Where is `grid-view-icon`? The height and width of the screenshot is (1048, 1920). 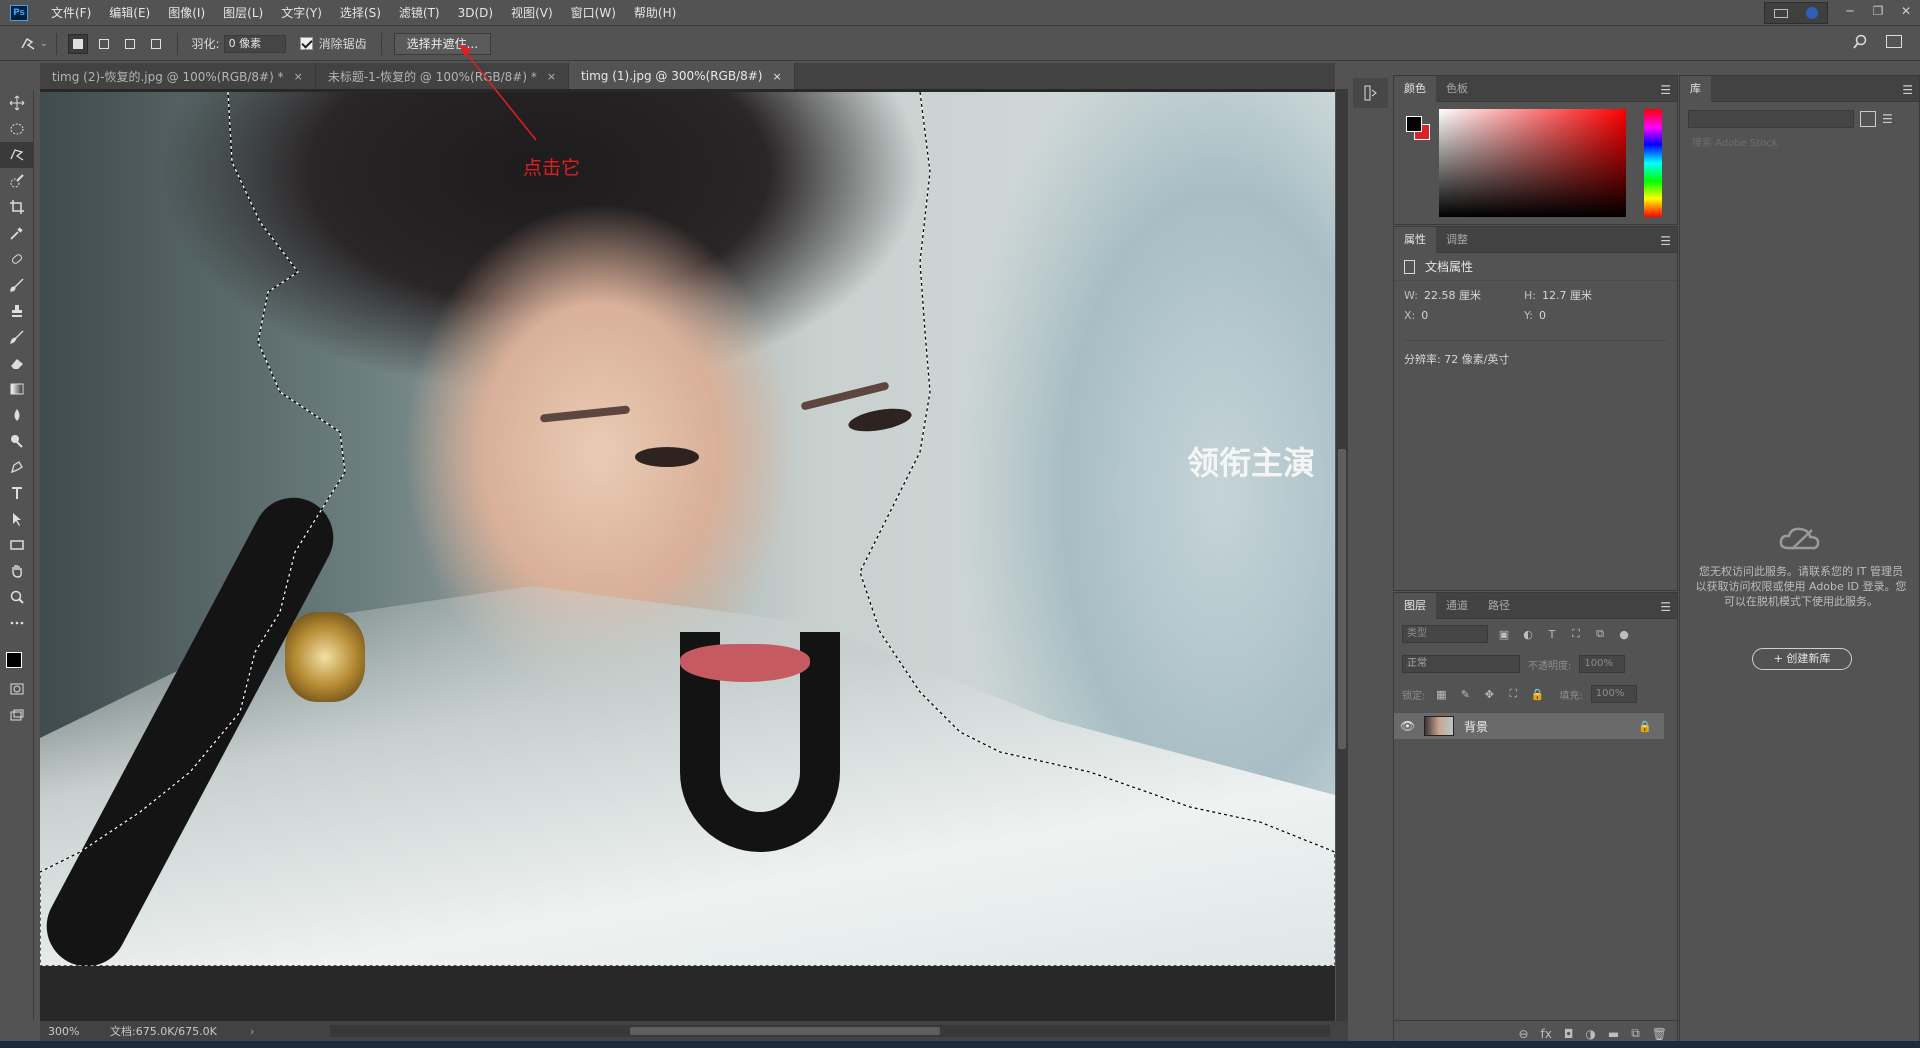 grid-view-icon is located at coordinates (1868, 119).